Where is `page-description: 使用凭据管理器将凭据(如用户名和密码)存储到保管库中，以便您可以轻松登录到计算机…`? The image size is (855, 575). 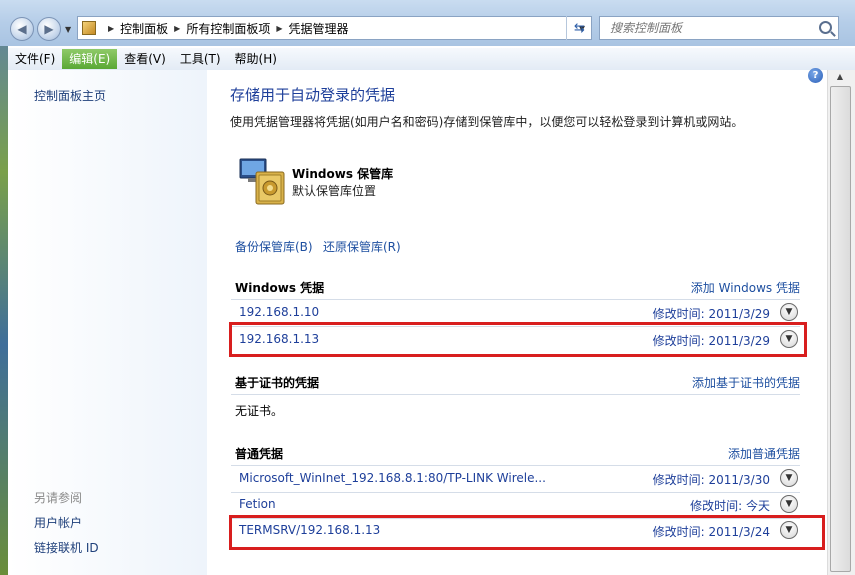
page-description: 使用凭据管理器将凭据(如用户名和密码)存储到保管库中，以便您可以轻松登录到计算机… is located at coordinates (487, 122).